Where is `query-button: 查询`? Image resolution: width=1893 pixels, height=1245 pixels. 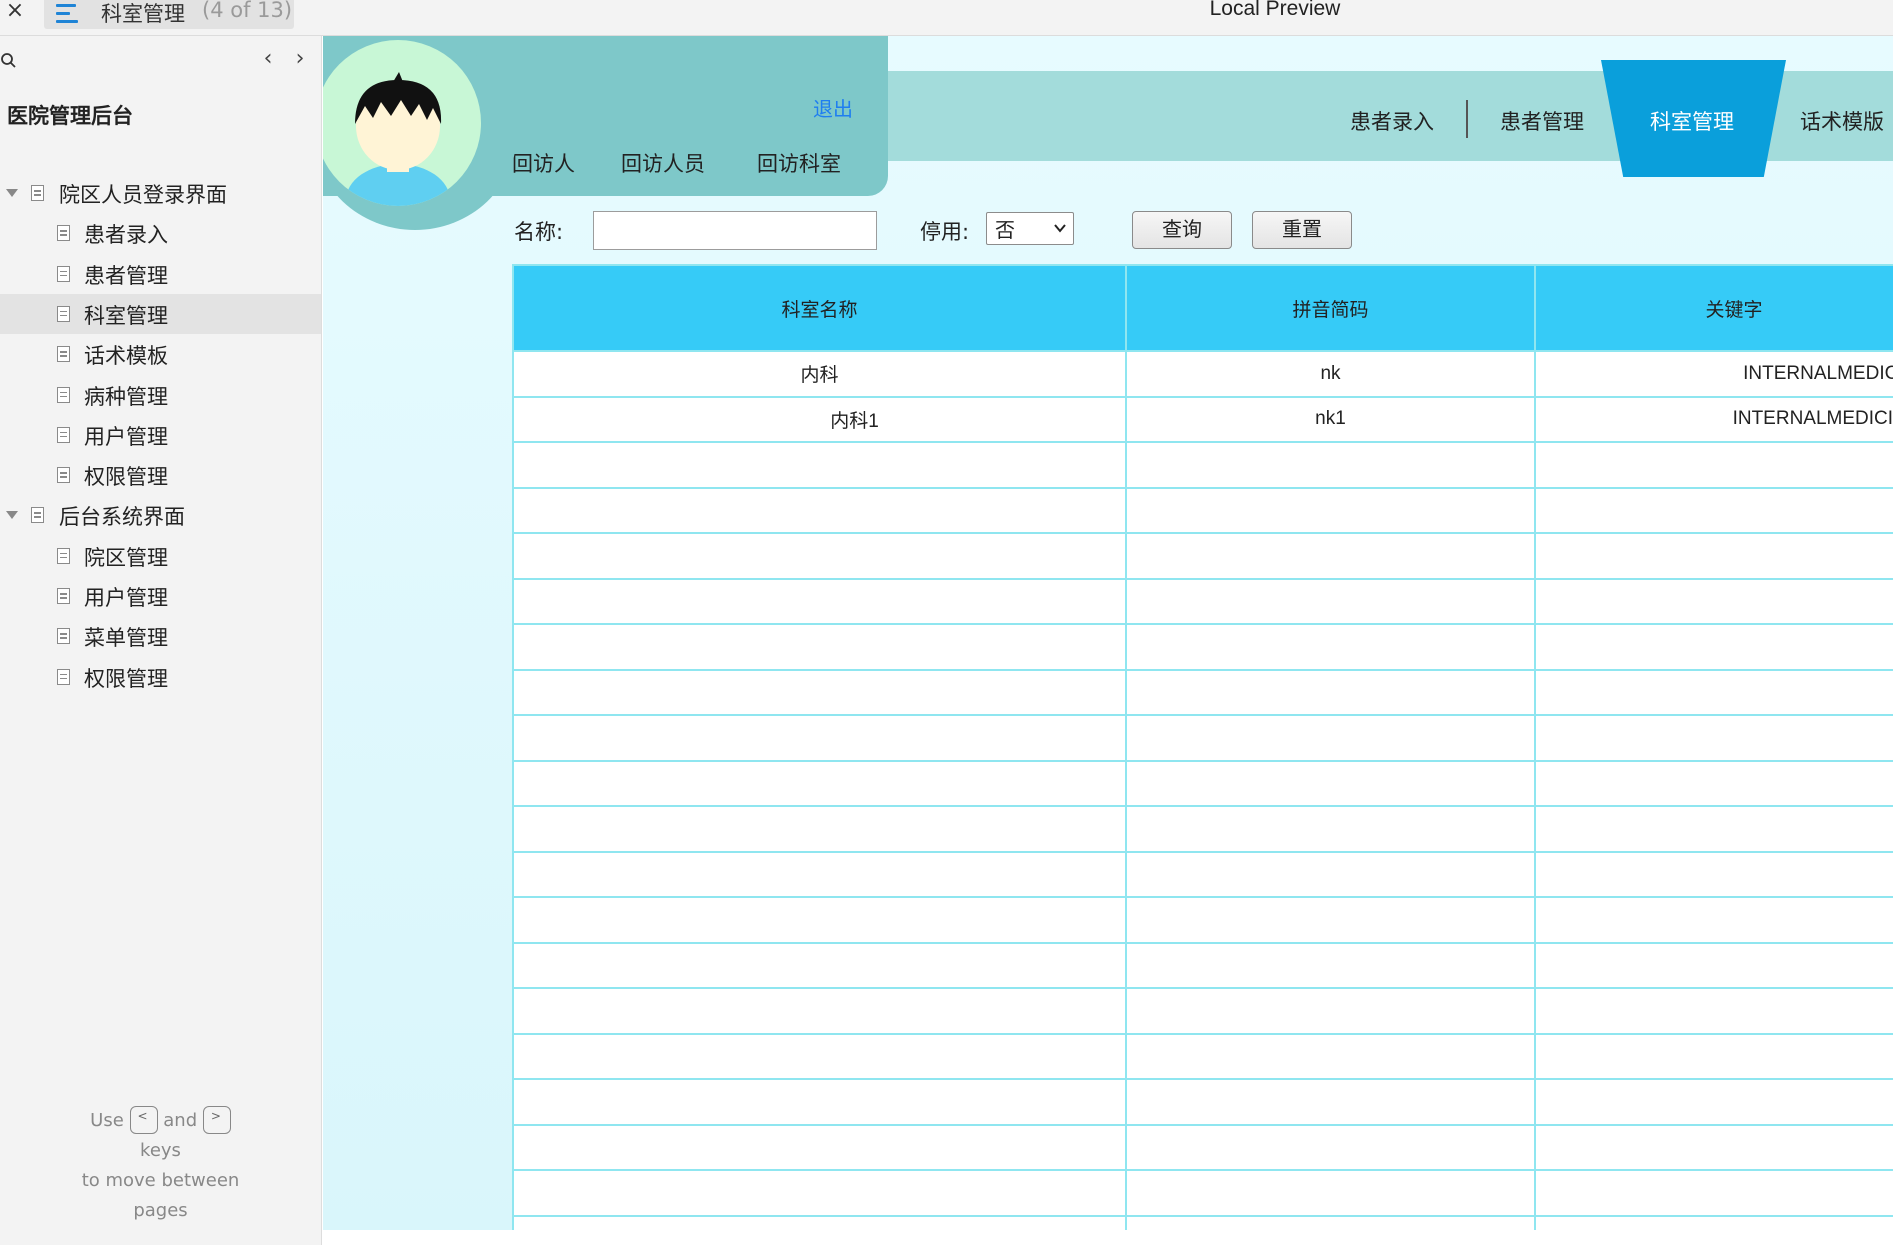
query-button: 查询 is located at coordinates (1182, 230).